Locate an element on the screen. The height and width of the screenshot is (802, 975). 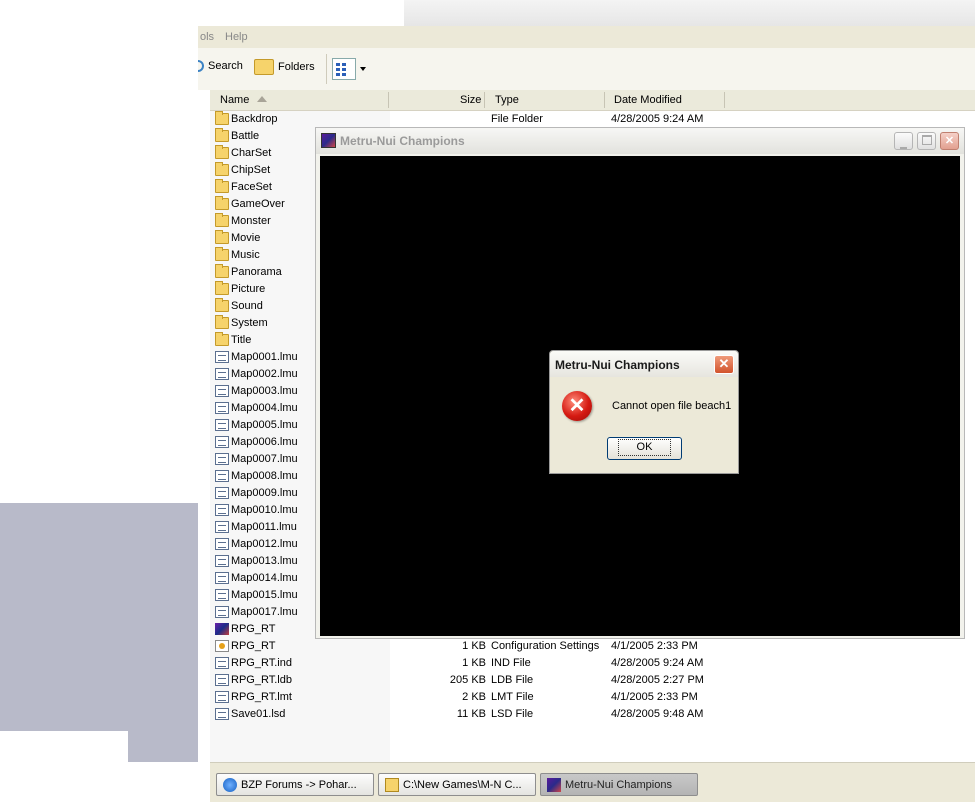
file-name: Map0012.lmu is located at coordinates (264, 544).